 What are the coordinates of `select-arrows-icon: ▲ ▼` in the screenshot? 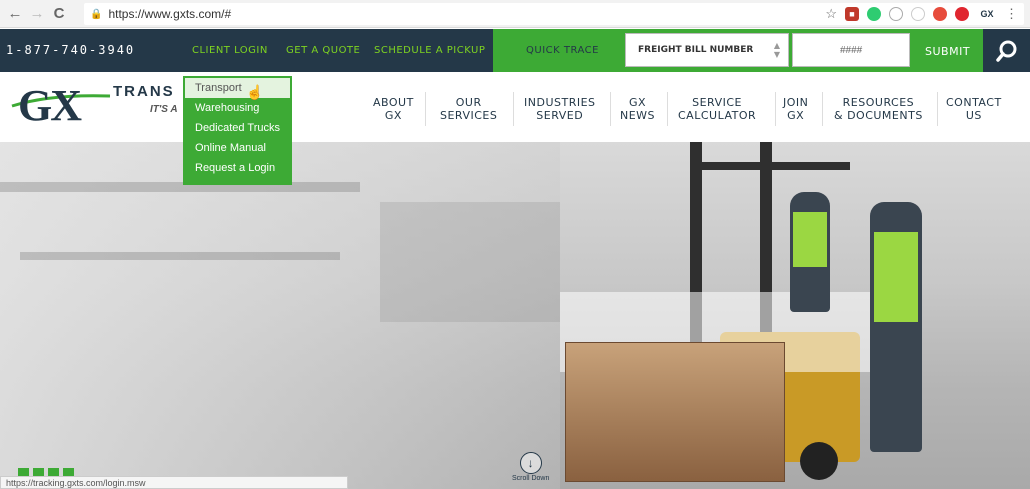 It's located at (776, 50).